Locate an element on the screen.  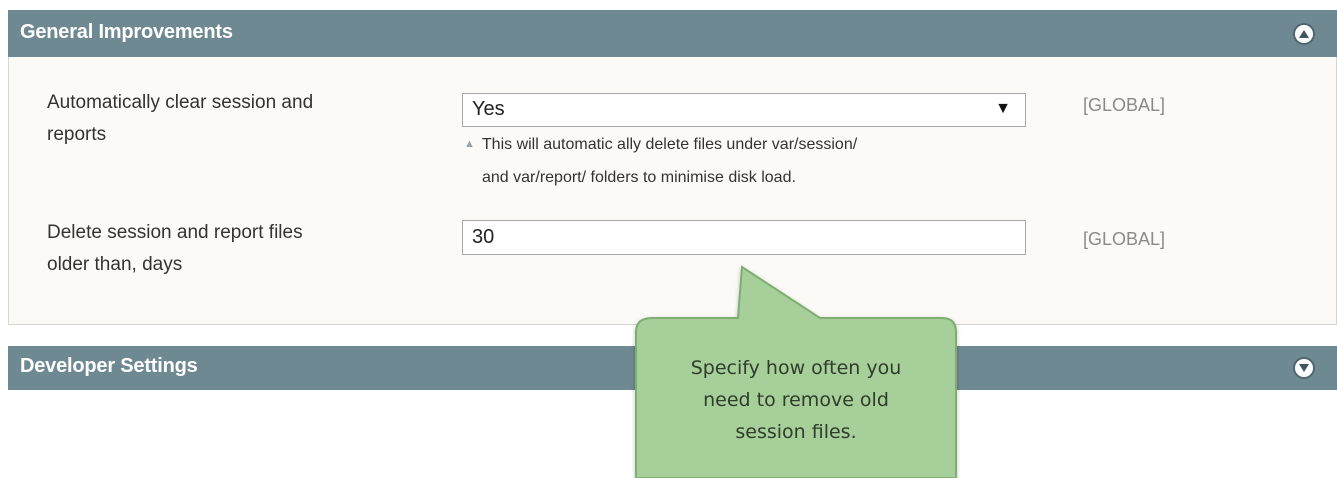
expand-down-icon is located at coordinates (1304, 368).